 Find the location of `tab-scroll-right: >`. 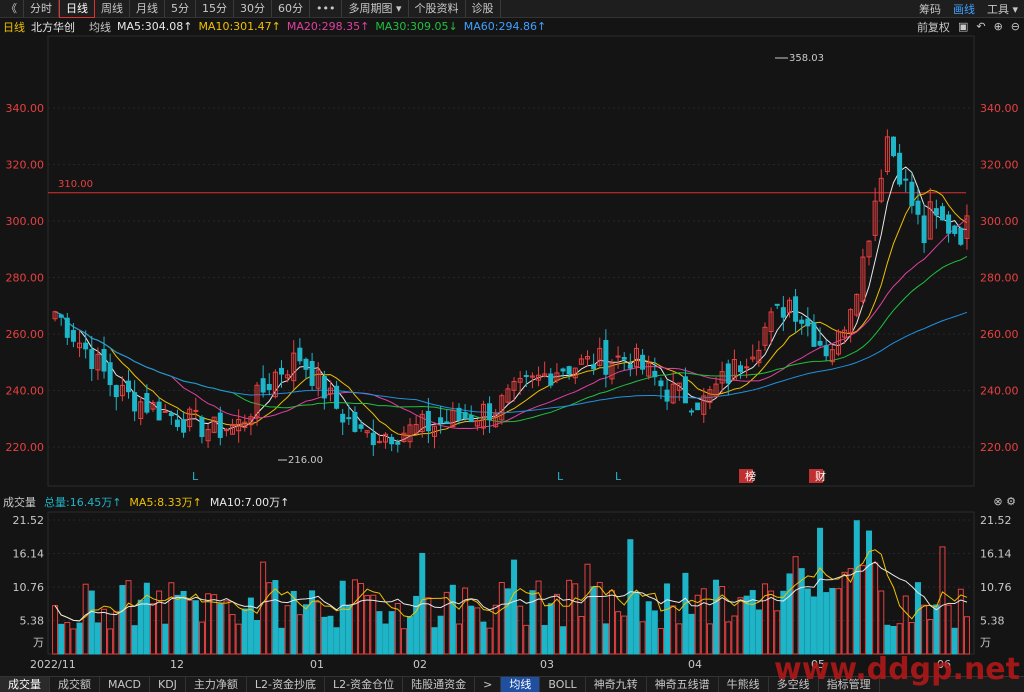

tab-scroll-right: > is located at coordinates (488, 684).